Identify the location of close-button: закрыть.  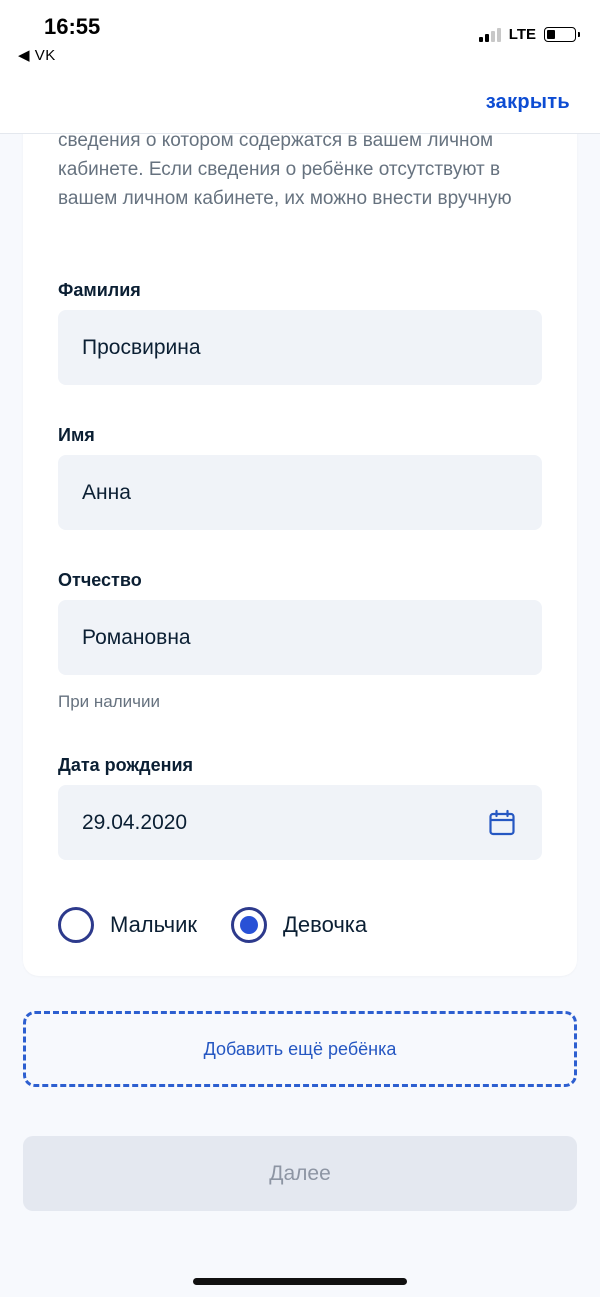
(528, 102).